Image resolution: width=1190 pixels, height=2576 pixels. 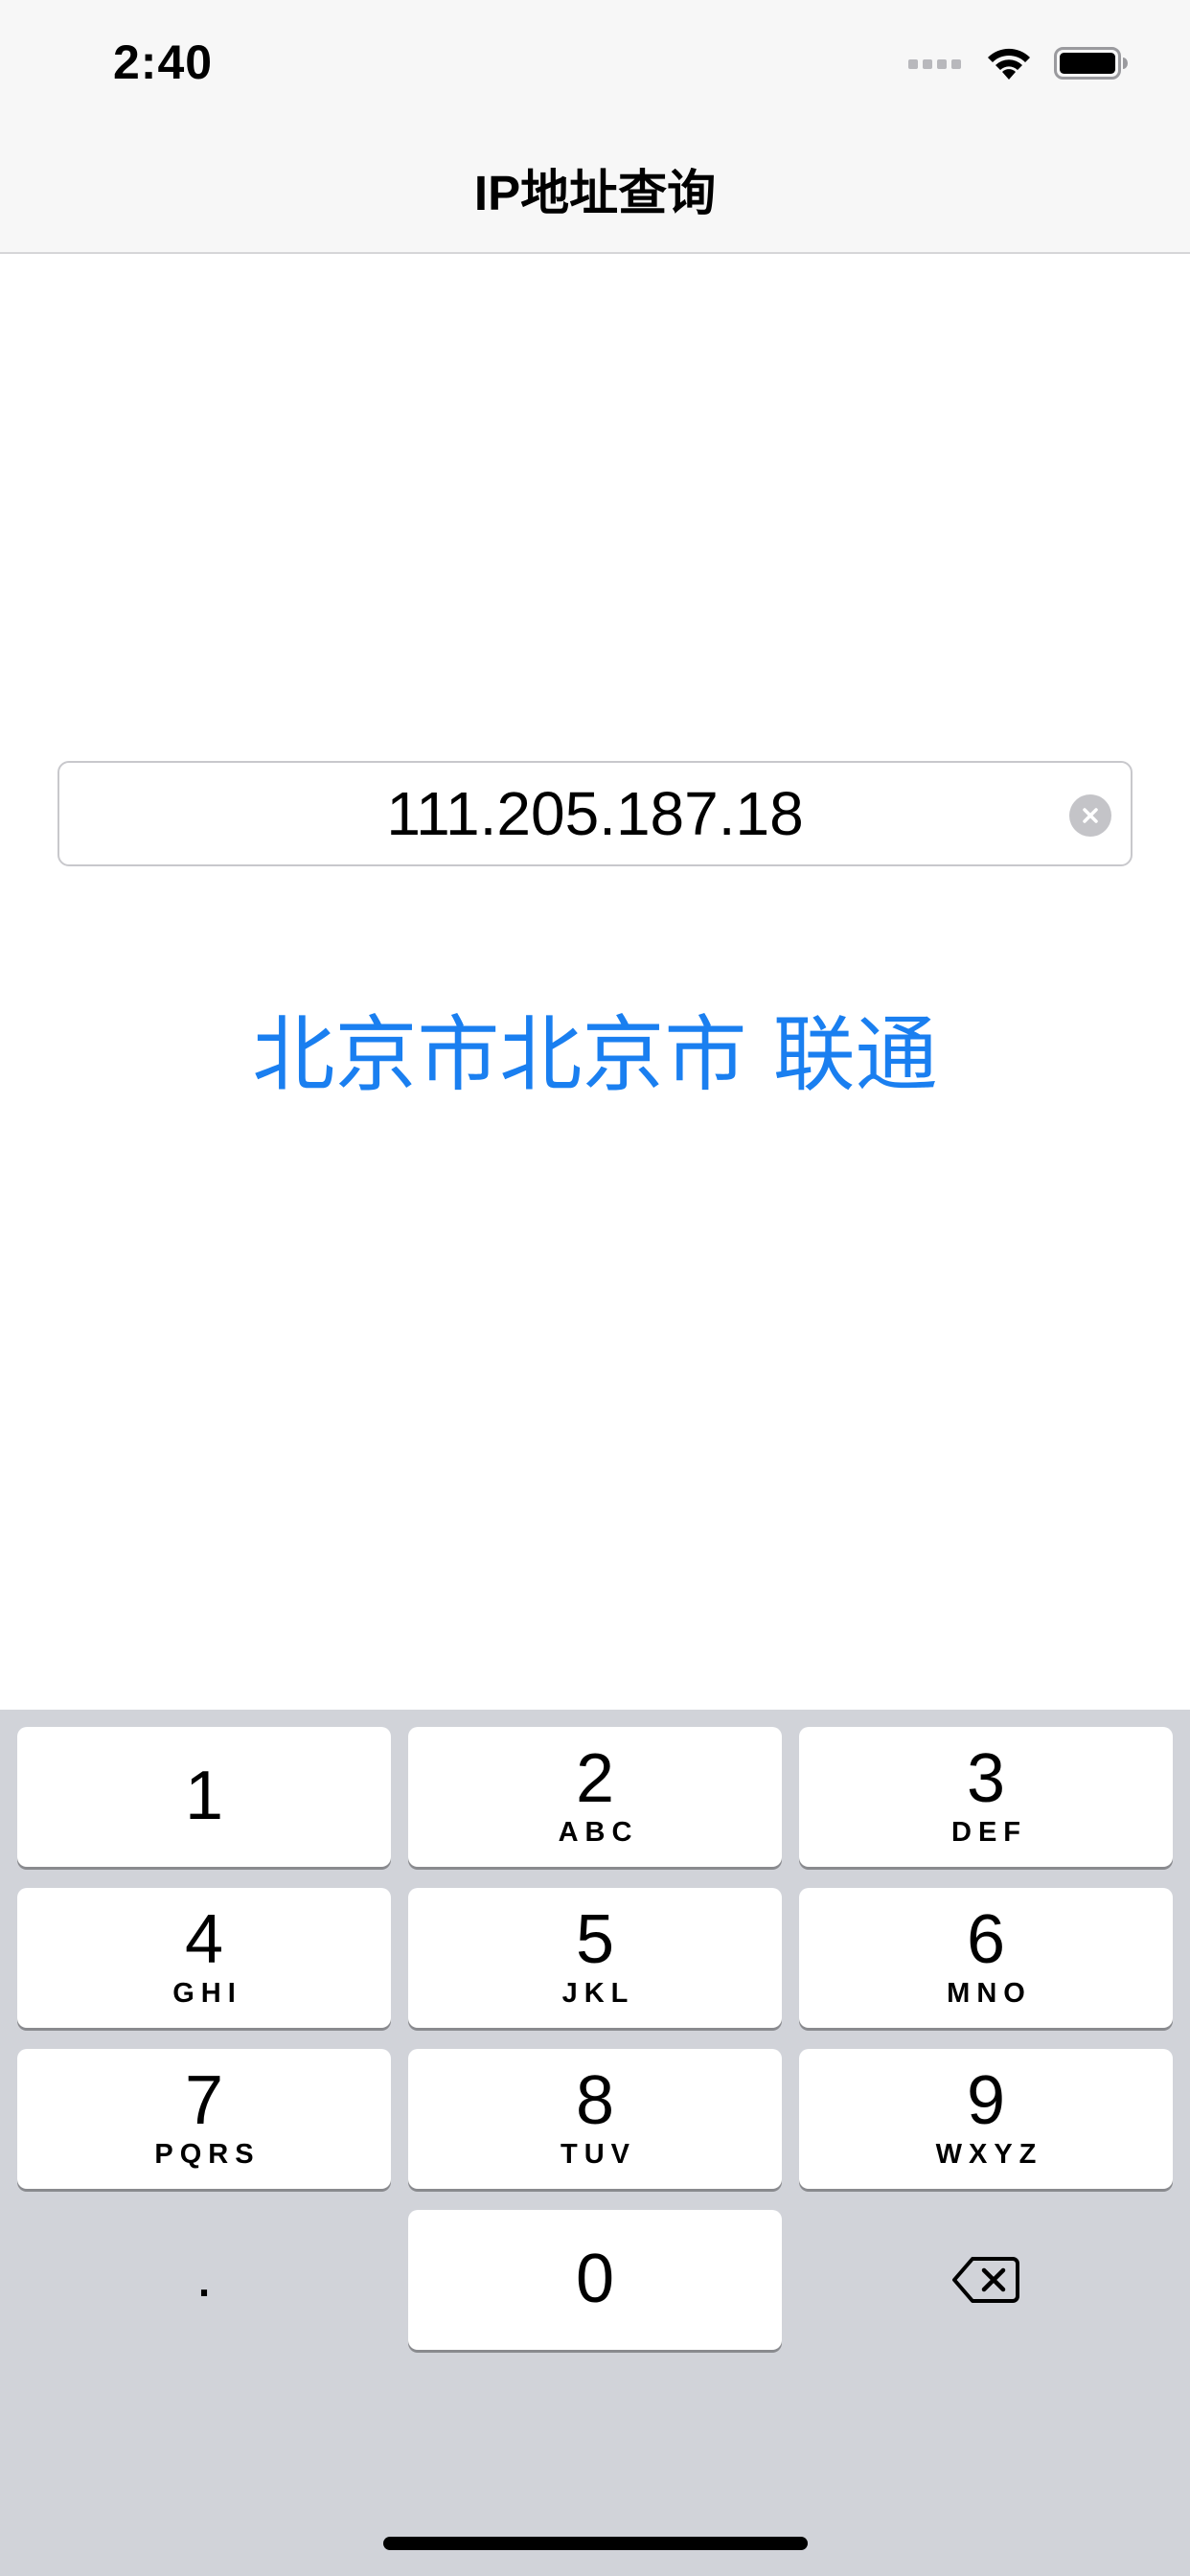 I want to click on key-4: 4 GHI, so click(x=204, y=1958).